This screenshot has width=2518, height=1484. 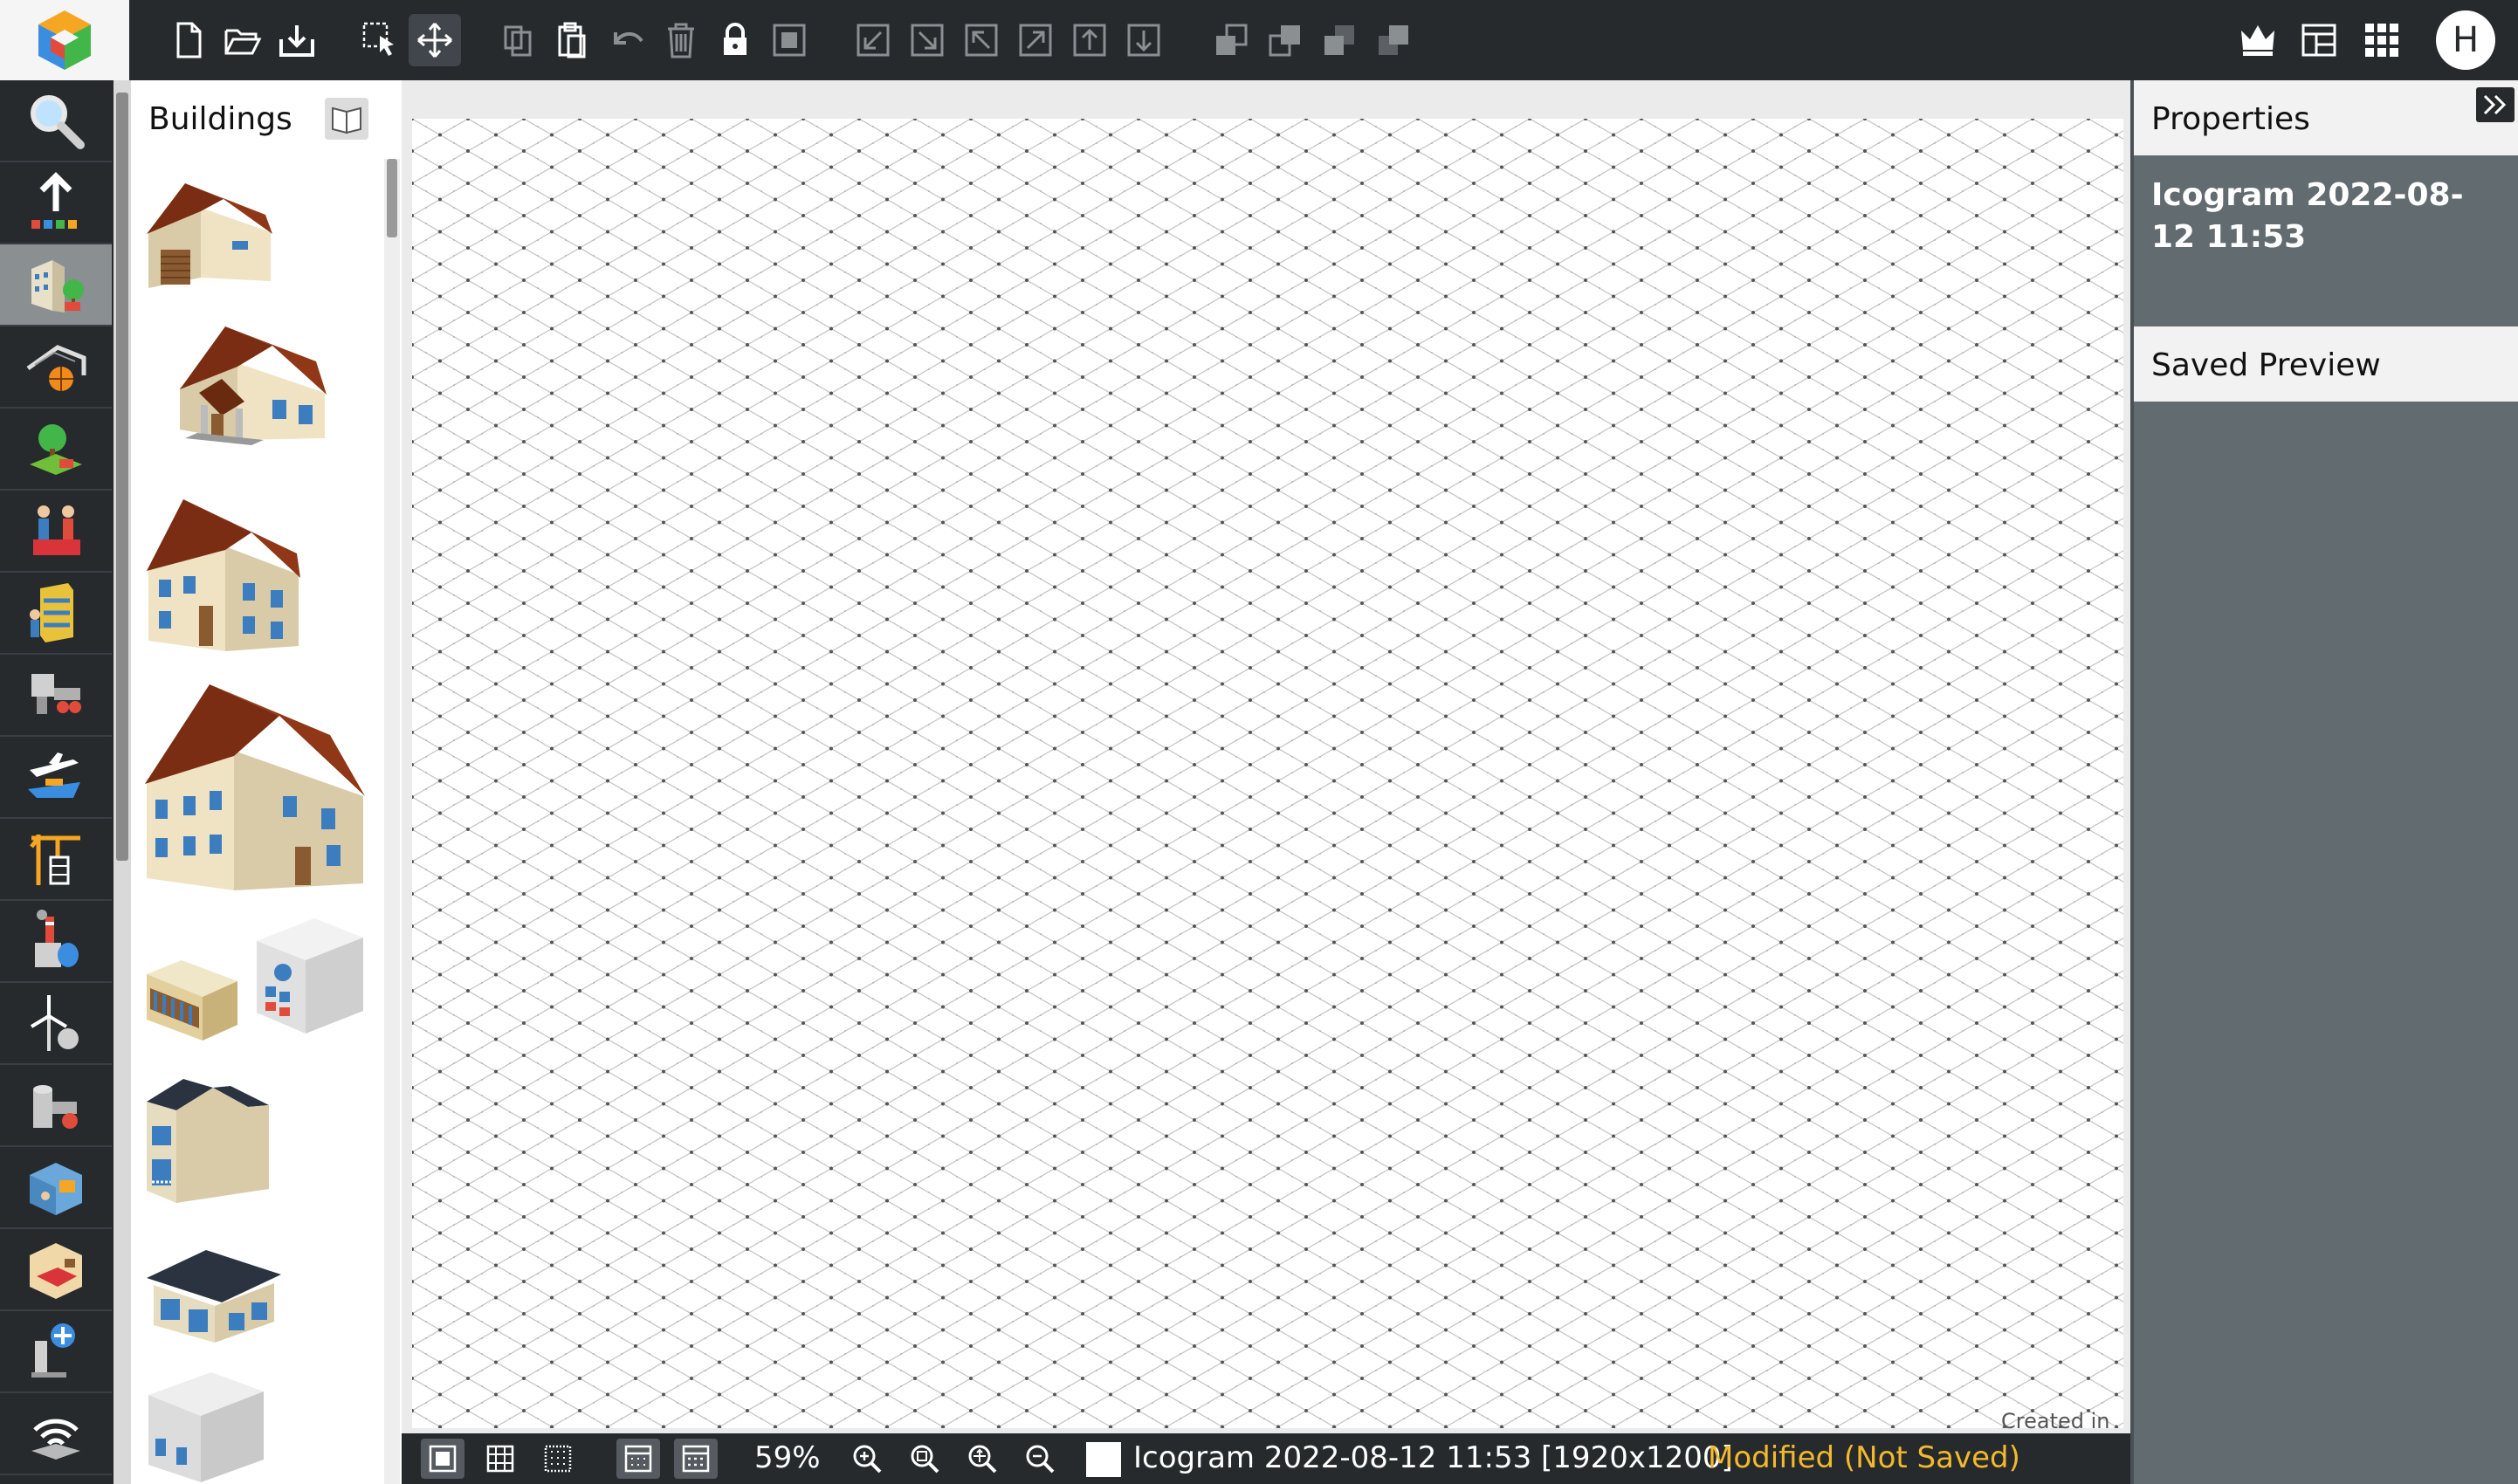 I want to click on crown-icon, so click(x=2257, y=40).